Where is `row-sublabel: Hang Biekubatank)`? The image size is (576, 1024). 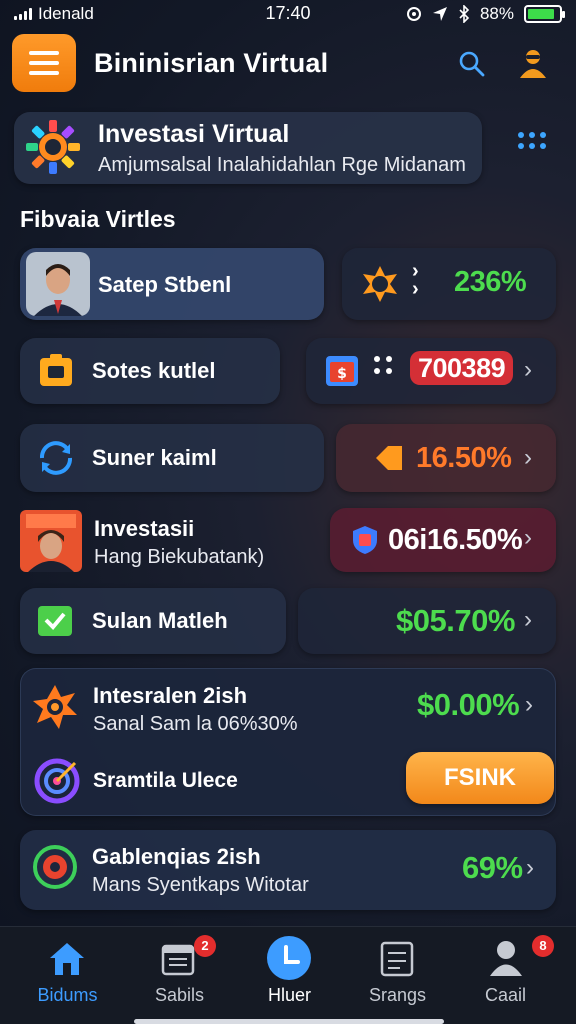
row-sublabel: Hang Biekubatank) is located at coordinates (179, 557).